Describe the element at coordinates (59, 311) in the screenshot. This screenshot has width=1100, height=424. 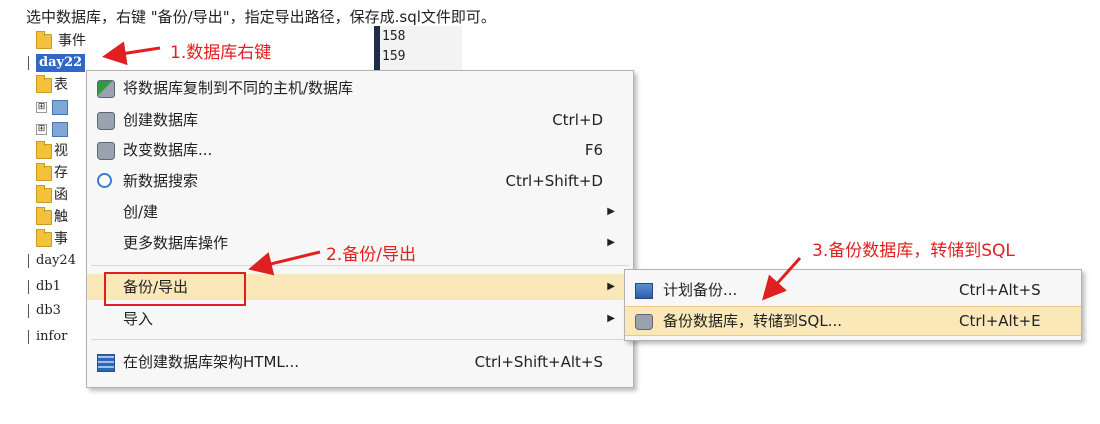
I see `tree-item-db-db3: db3` at that location.